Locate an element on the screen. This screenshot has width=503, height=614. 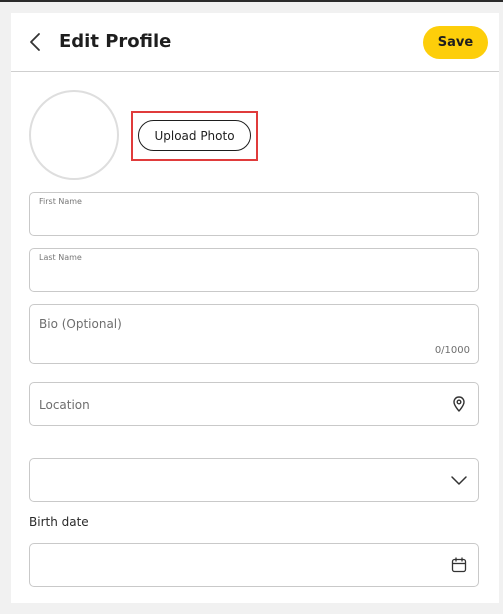
back-button is located at coordinates (36, 42).